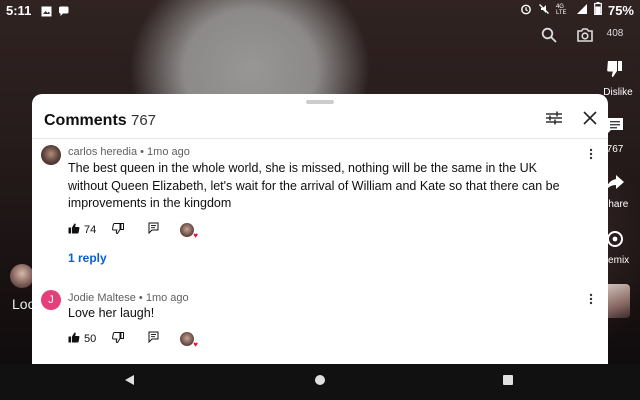 Image resolution: width=640 pixels, height=400 pixels. What do you see at coordinates (22, 276) in the screenshot?
I see `channel-avatar` at bounding box center [22, 276].